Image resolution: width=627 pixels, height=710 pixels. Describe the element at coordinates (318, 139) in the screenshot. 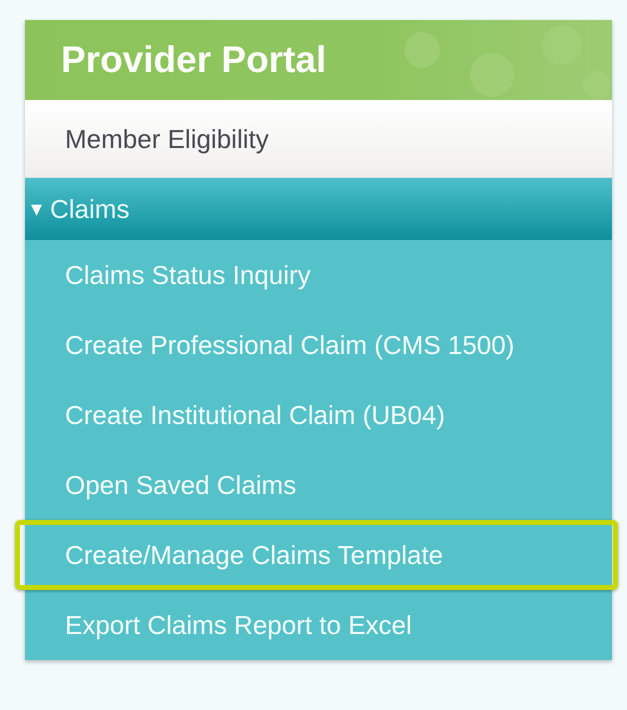

I see `menu-item: Member Eligibility` at that location.